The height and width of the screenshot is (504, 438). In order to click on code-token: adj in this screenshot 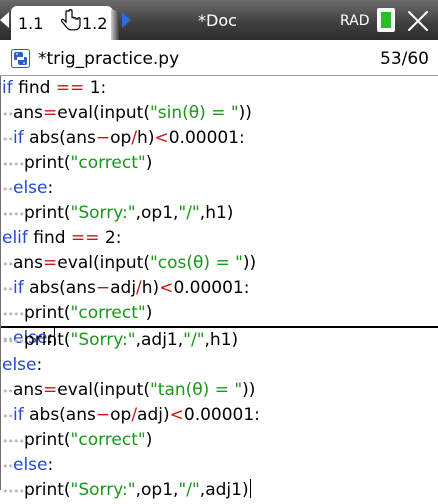, I will do `click(123, 288)`.